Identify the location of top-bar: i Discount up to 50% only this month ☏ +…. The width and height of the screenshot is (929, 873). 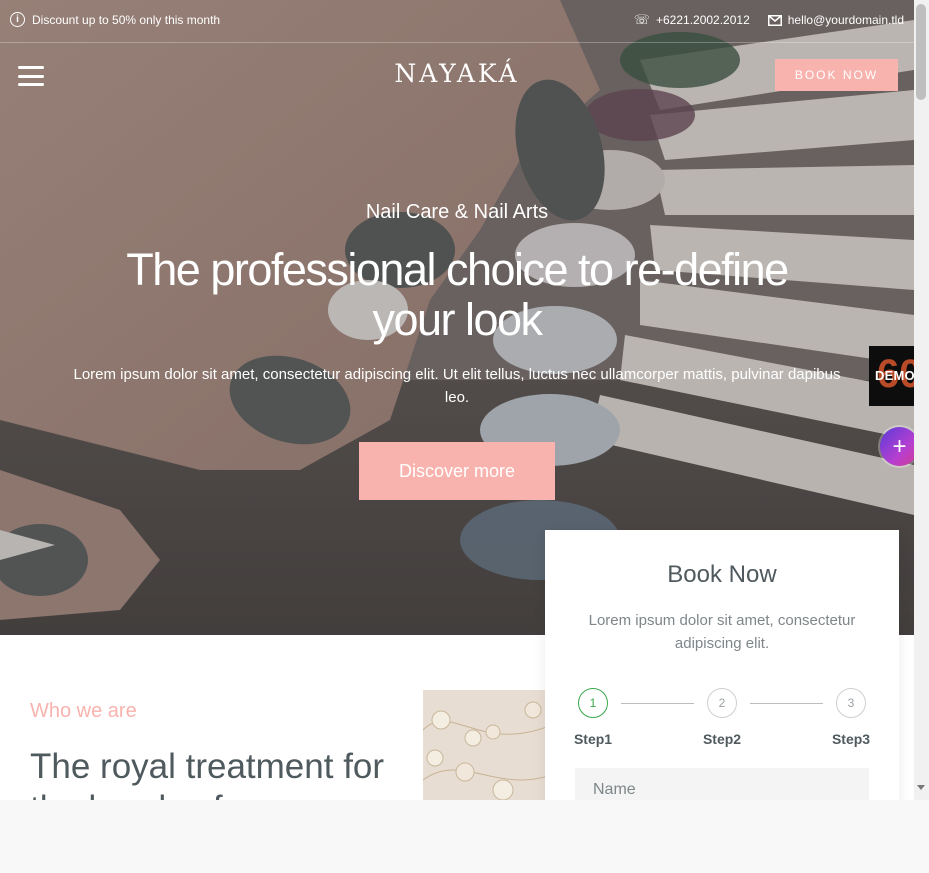
(457, 21).